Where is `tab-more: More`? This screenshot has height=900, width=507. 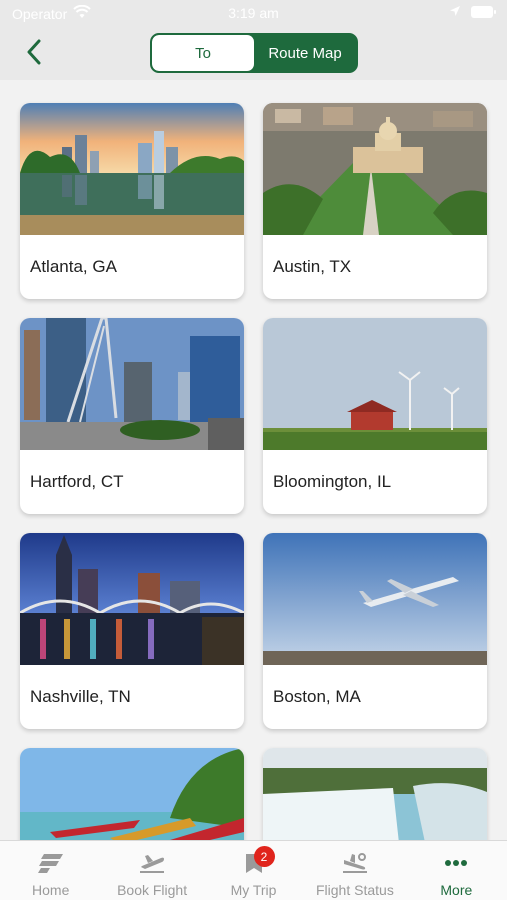
tab-more: More is located at coordinates (456, 870).